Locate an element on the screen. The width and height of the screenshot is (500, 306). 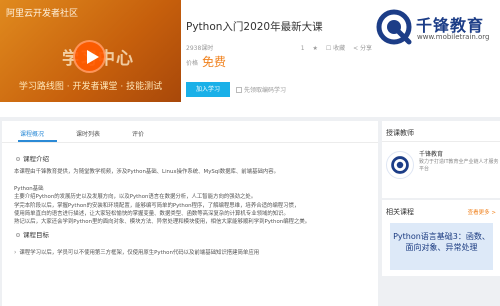
intro-section-title: 课程介绍 is located at coordinates (32, 158).